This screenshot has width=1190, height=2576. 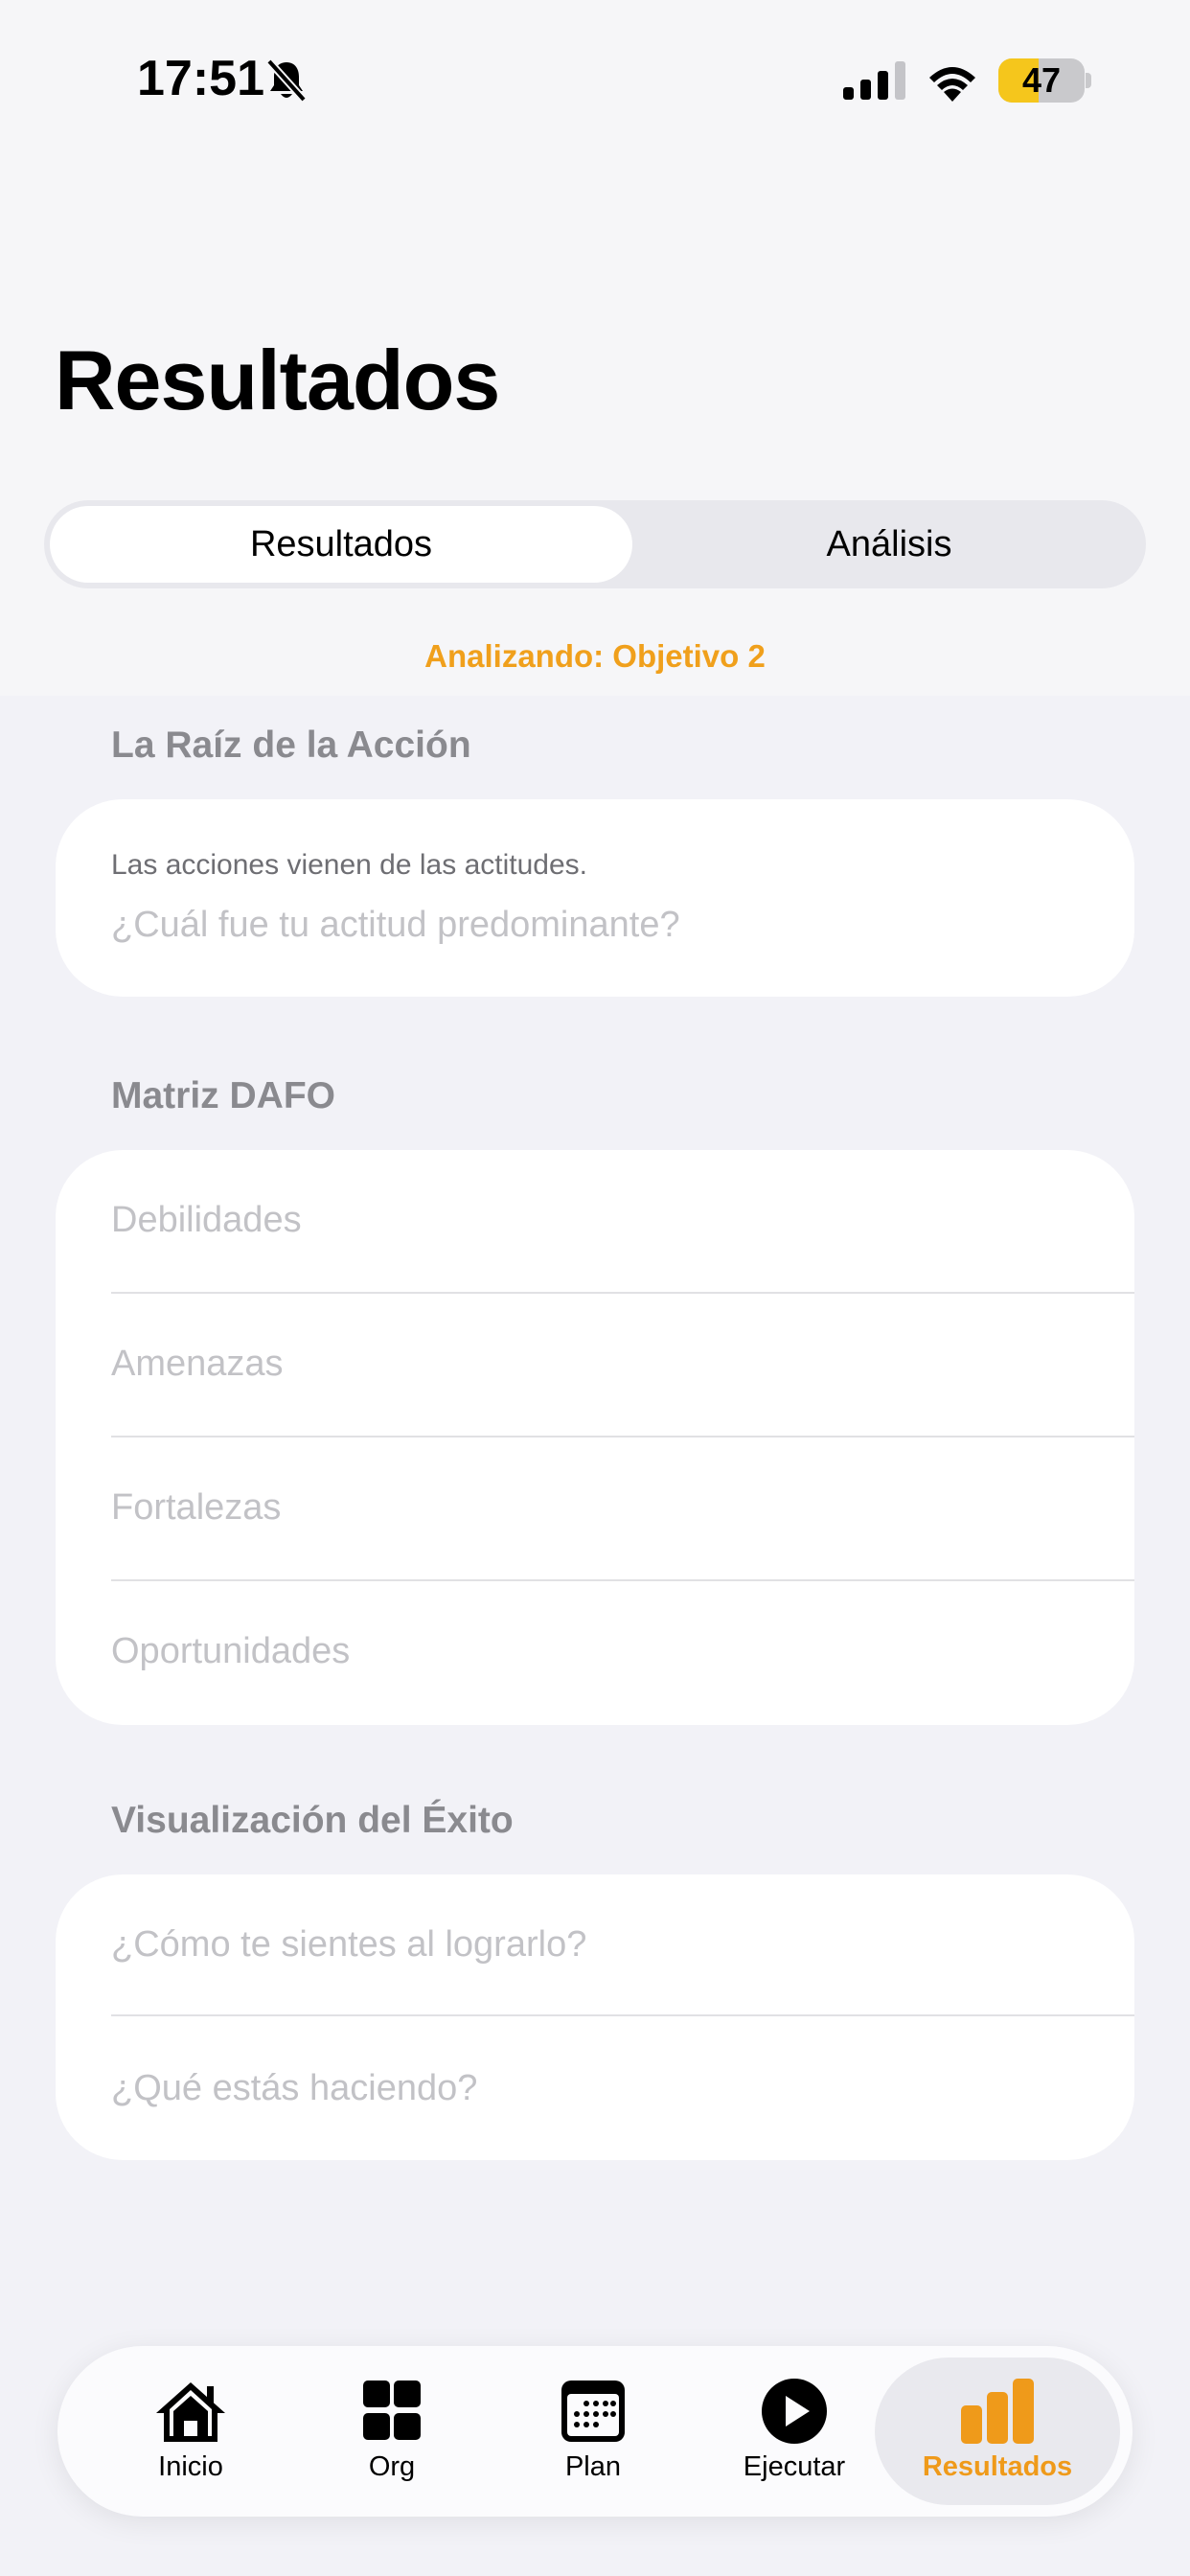 I want to click on tab-label: Plan, so click(x=593, y=2466).